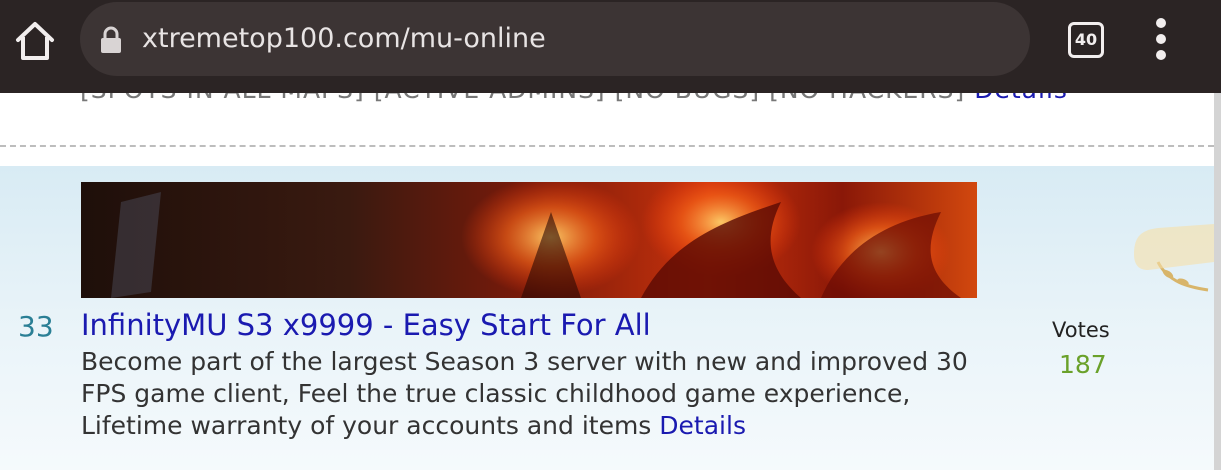 This screenshot has height=470, width=1221. Describe the element at coordinates (344, 39) in the screenshot. I see `url-text: xtremetop100.com/mu-online` at that location.